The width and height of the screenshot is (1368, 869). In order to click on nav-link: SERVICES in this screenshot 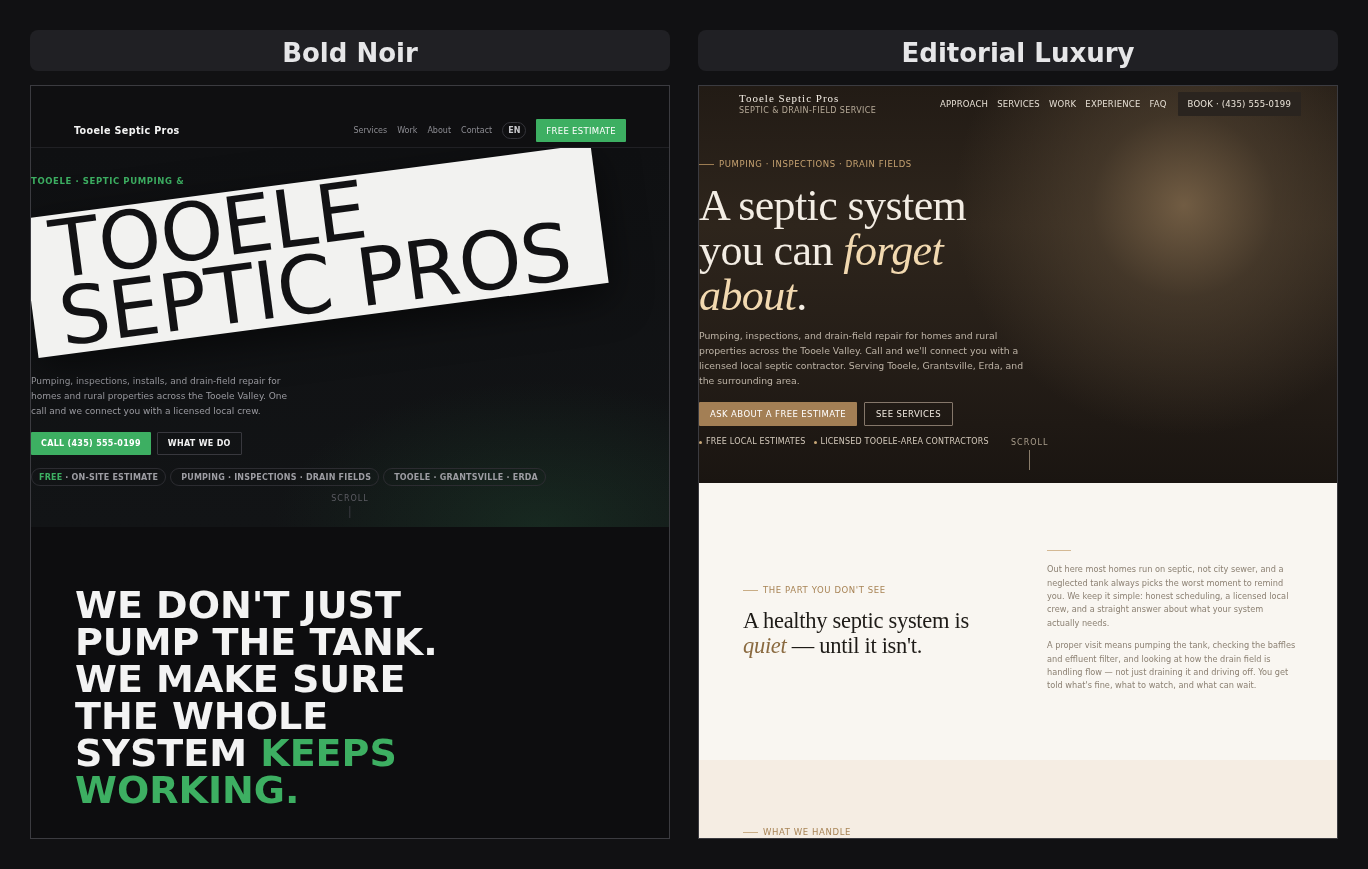, I will do `click(1018, 104)`.